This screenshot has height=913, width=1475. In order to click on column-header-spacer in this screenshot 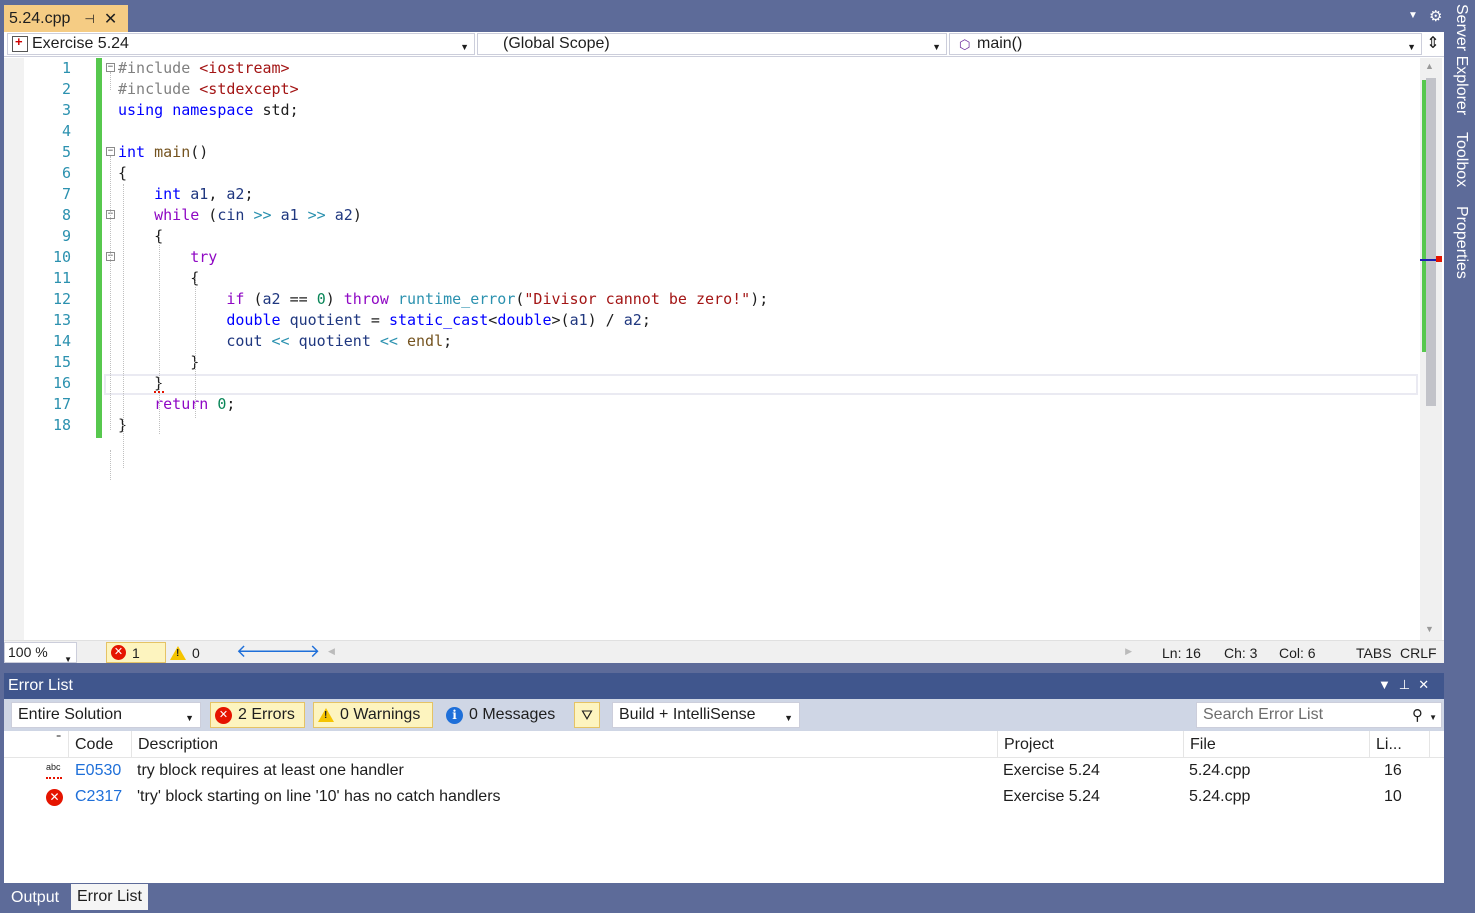, I will do `click(1436, 744)`.